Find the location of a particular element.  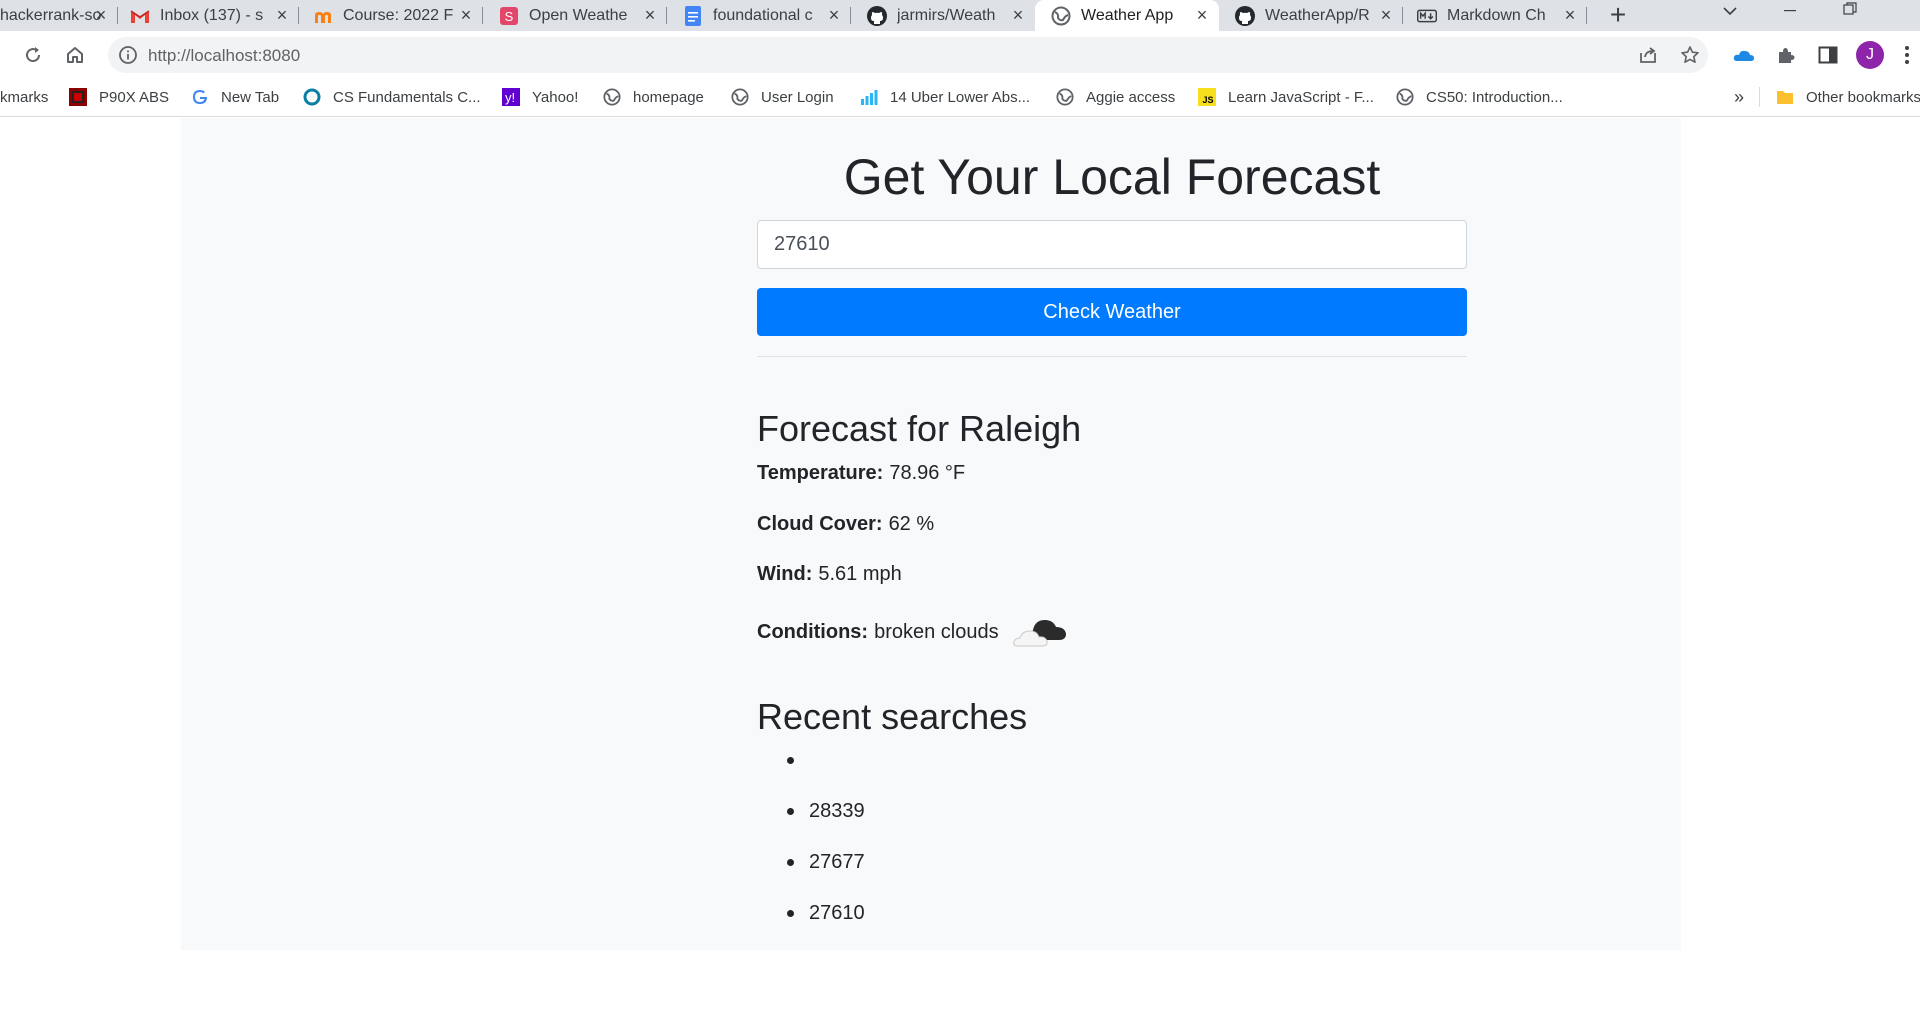

yahoo-icon: y! is located at coordinates (511, 97).